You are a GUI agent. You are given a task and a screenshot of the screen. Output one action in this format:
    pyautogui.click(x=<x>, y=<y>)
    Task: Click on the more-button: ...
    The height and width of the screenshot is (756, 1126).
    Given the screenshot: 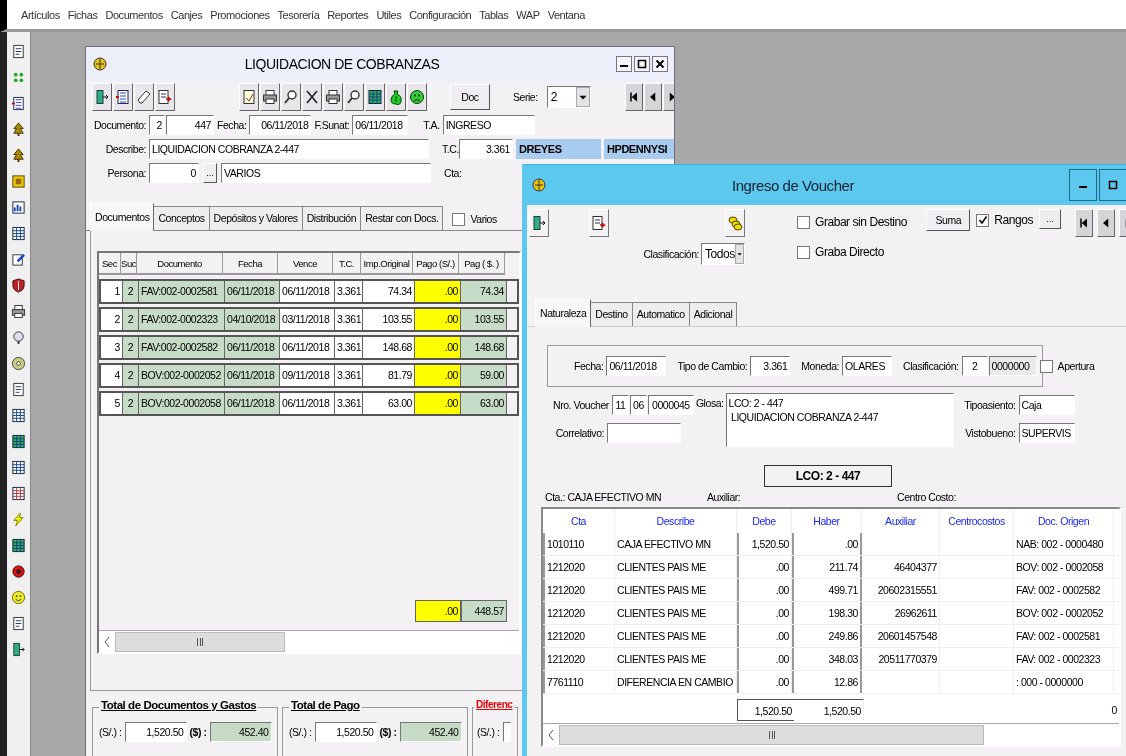 What is the action you would take?
    pyautogui.click(x=1050, y=219)
    